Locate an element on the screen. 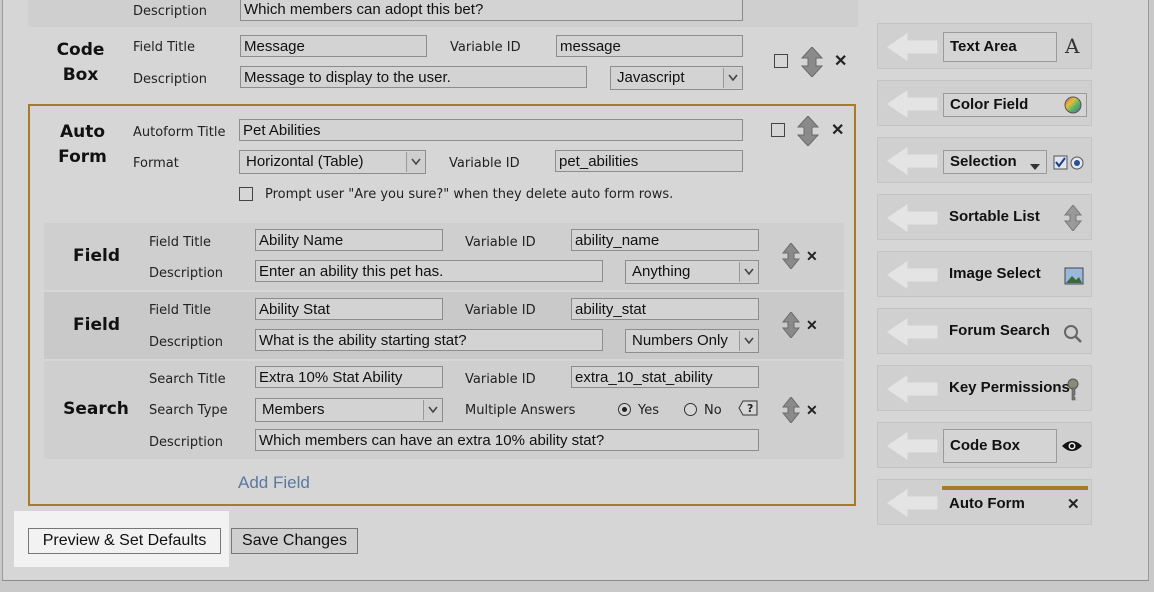 This screenshot has width=1154, height=592. palette-item-code-box: Code Box is located at coordinates (984, 445).